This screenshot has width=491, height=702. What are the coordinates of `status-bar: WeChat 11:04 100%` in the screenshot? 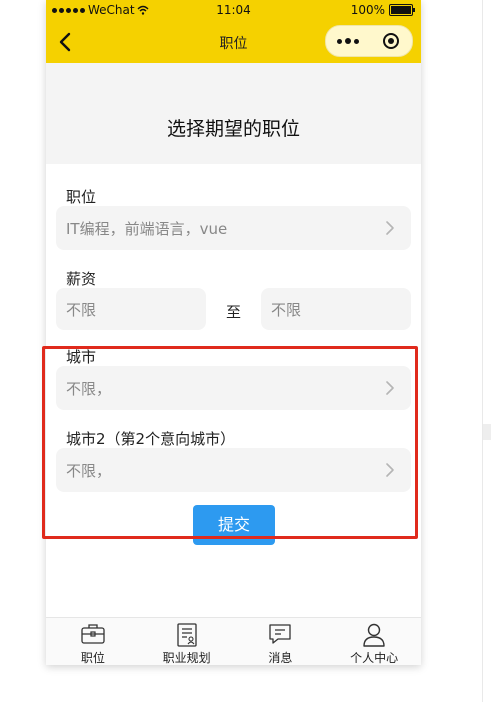 It's located at (233, 10).